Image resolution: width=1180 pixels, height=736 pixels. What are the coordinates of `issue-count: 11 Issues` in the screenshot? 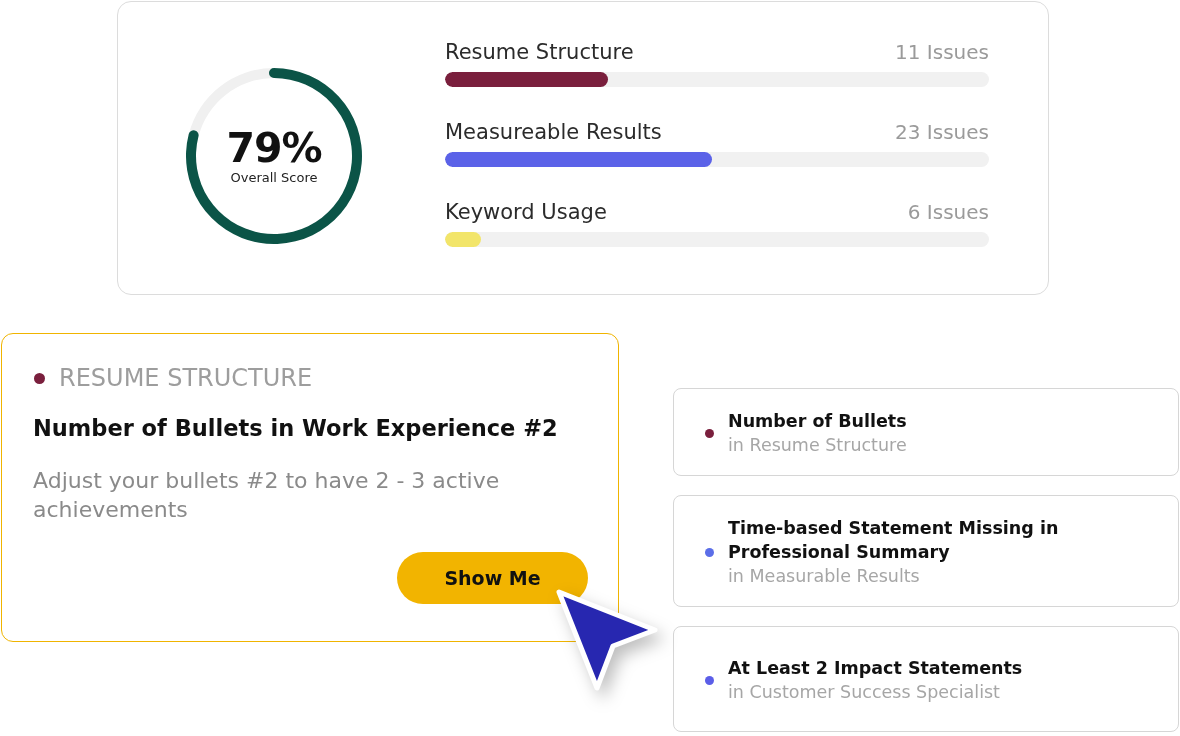 It's located at (942, 52).